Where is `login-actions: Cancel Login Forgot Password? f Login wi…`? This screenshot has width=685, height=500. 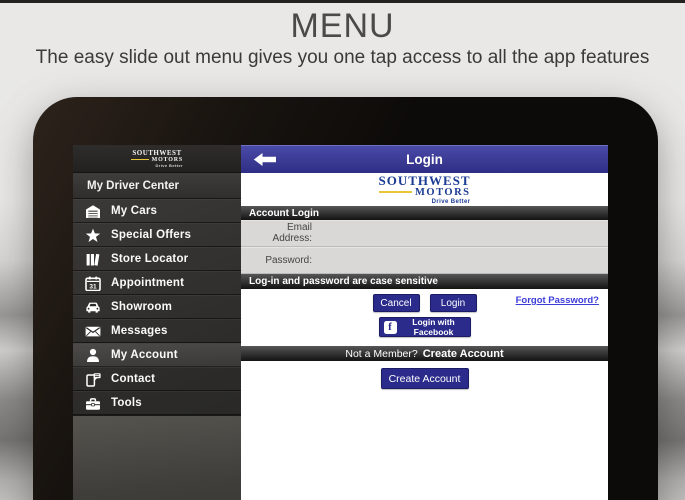 login-actions: Cancel Login Forgot Password? f Login wi… is located at coordinates (424, 317).